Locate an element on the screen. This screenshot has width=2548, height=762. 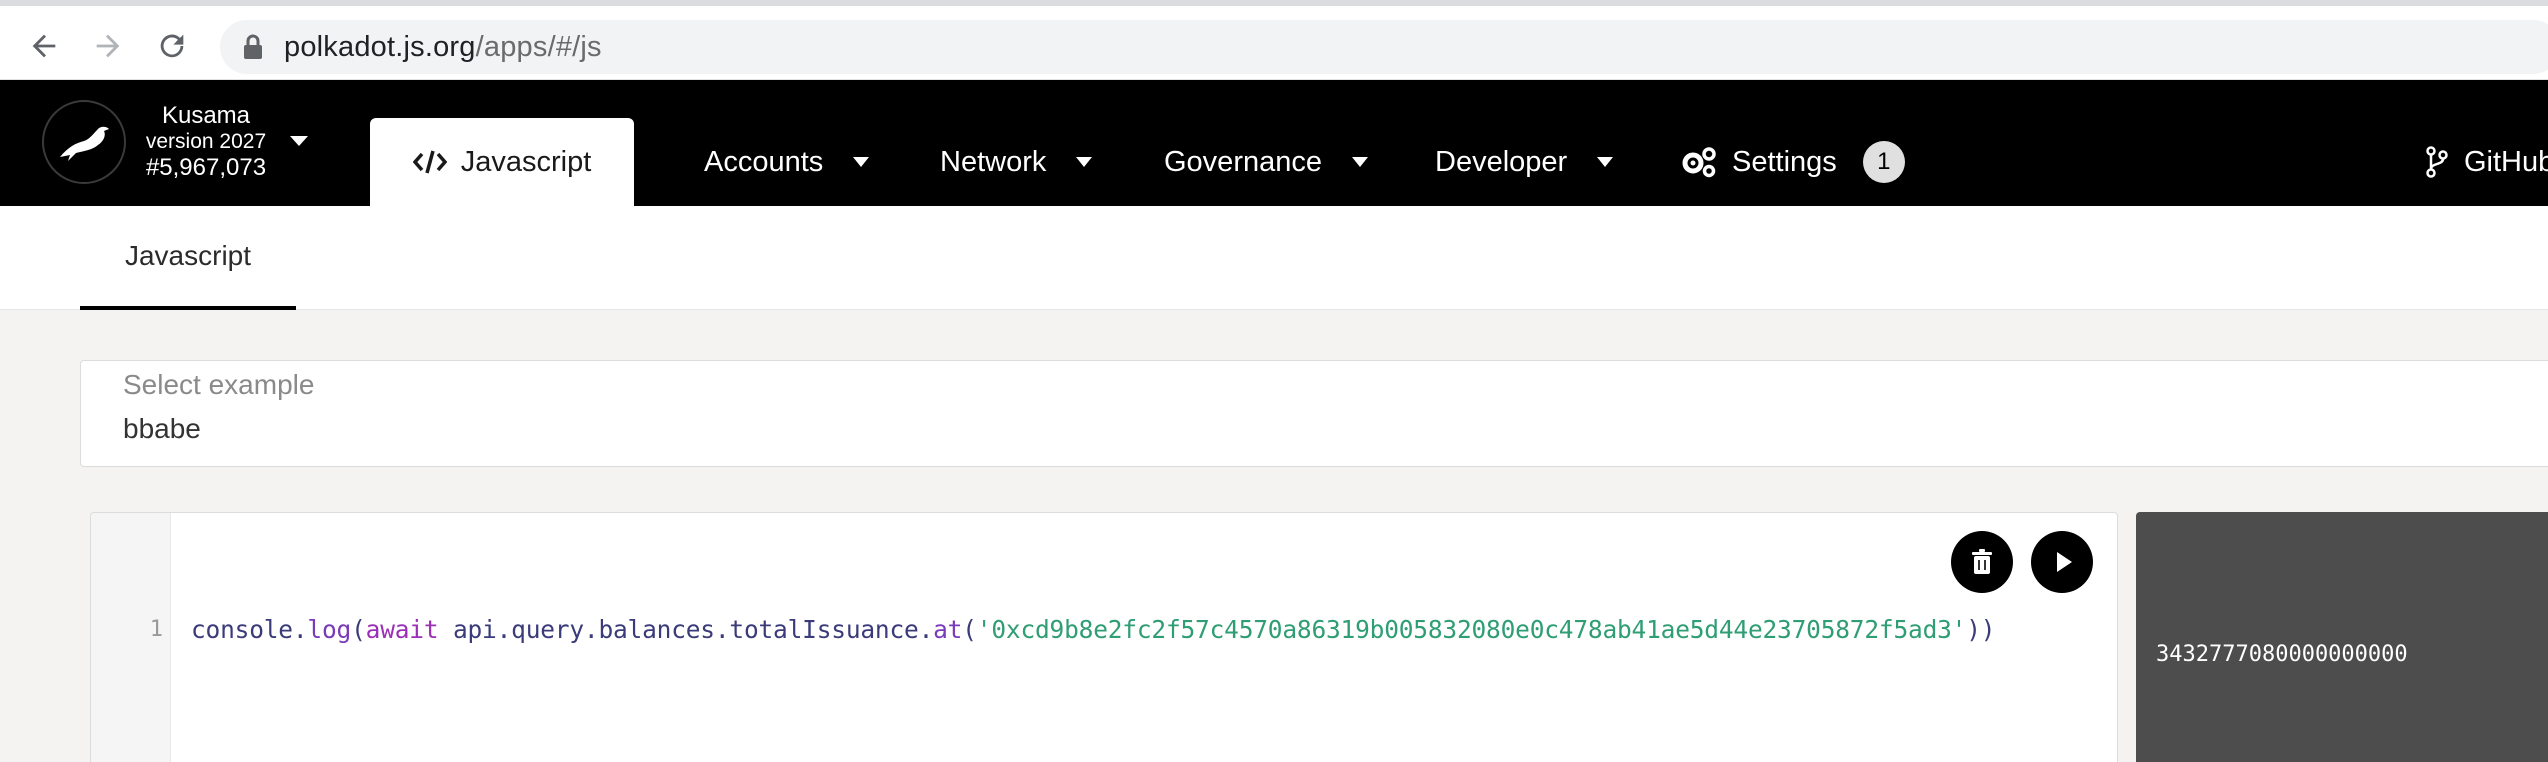
example-select: Select example bbabe is located at coordinates (1314, 413).